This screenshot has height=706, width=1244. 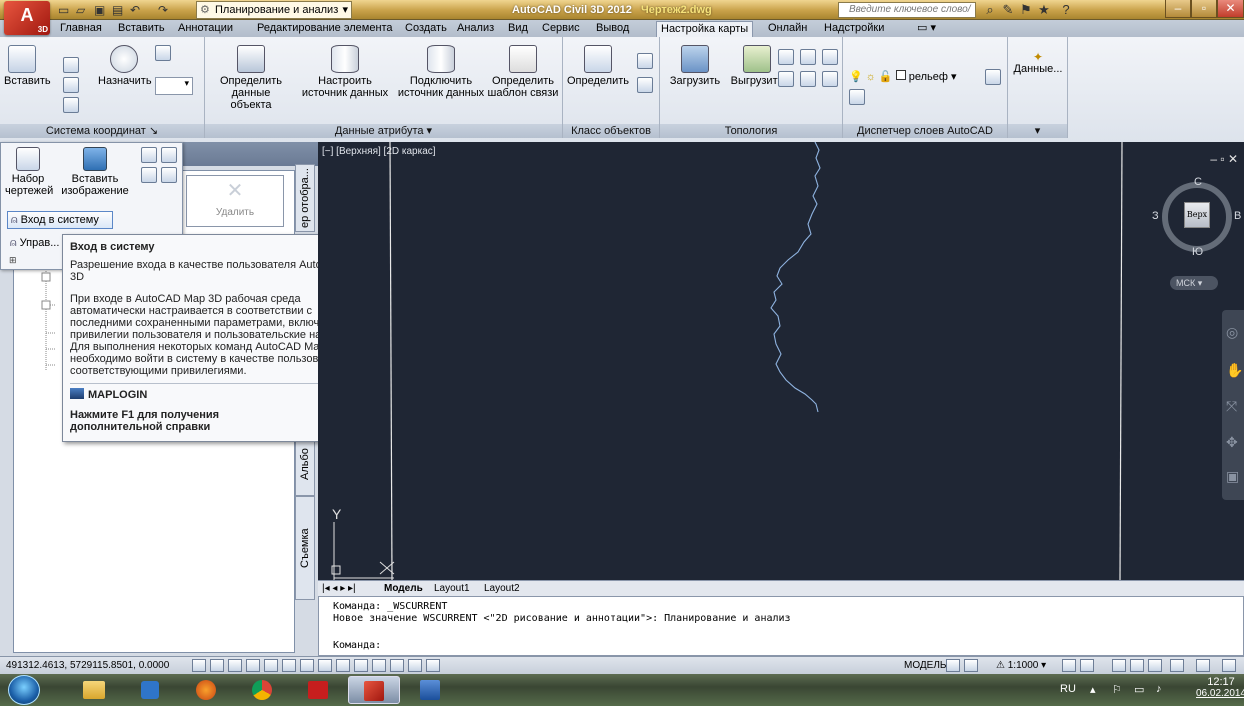 I want to click on tab-create: Создать, so click(x=426, y=28).